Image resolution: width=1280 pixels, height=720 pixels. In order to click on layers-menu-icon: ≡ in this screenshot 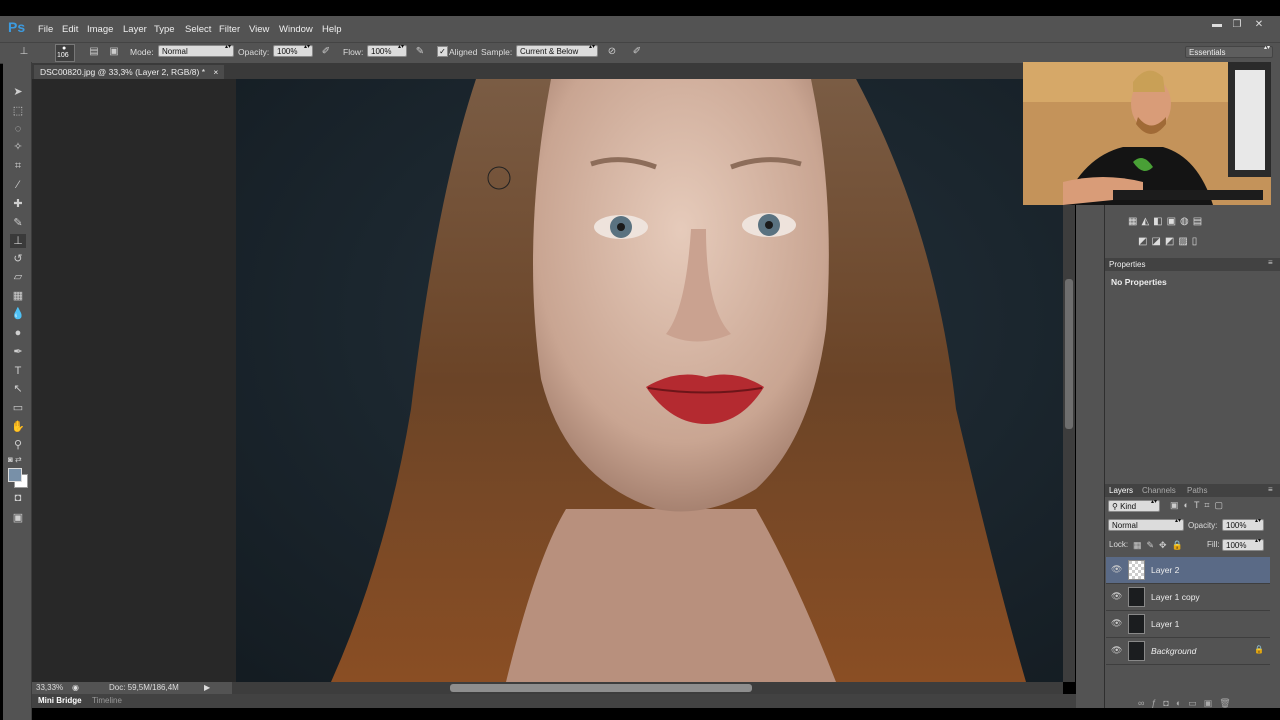, I will do `click(1270, 489)`.